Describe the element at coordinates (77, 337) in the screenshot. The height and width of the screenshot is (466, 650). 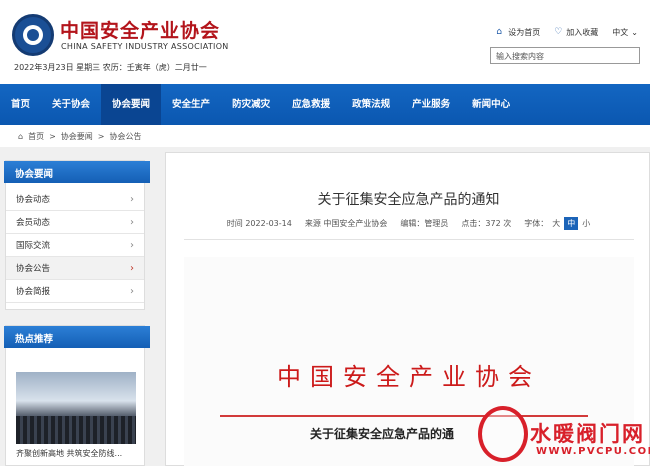
I see `hot-title: 热点推荐` at that location.